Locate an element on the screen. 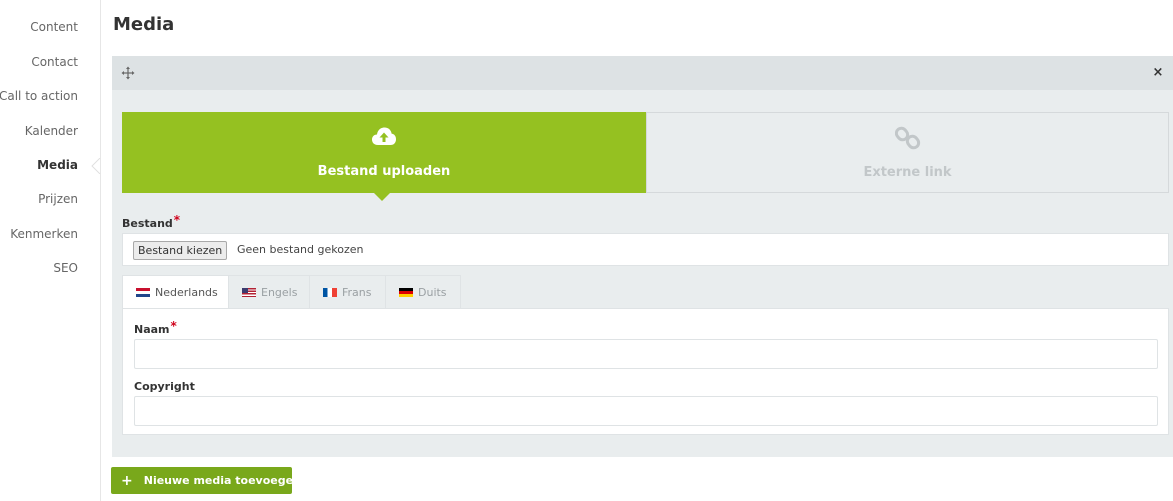 The height and width of the screenshot is (501, 1173). selected-indicator-arrow is located at coordinates (382, 197).